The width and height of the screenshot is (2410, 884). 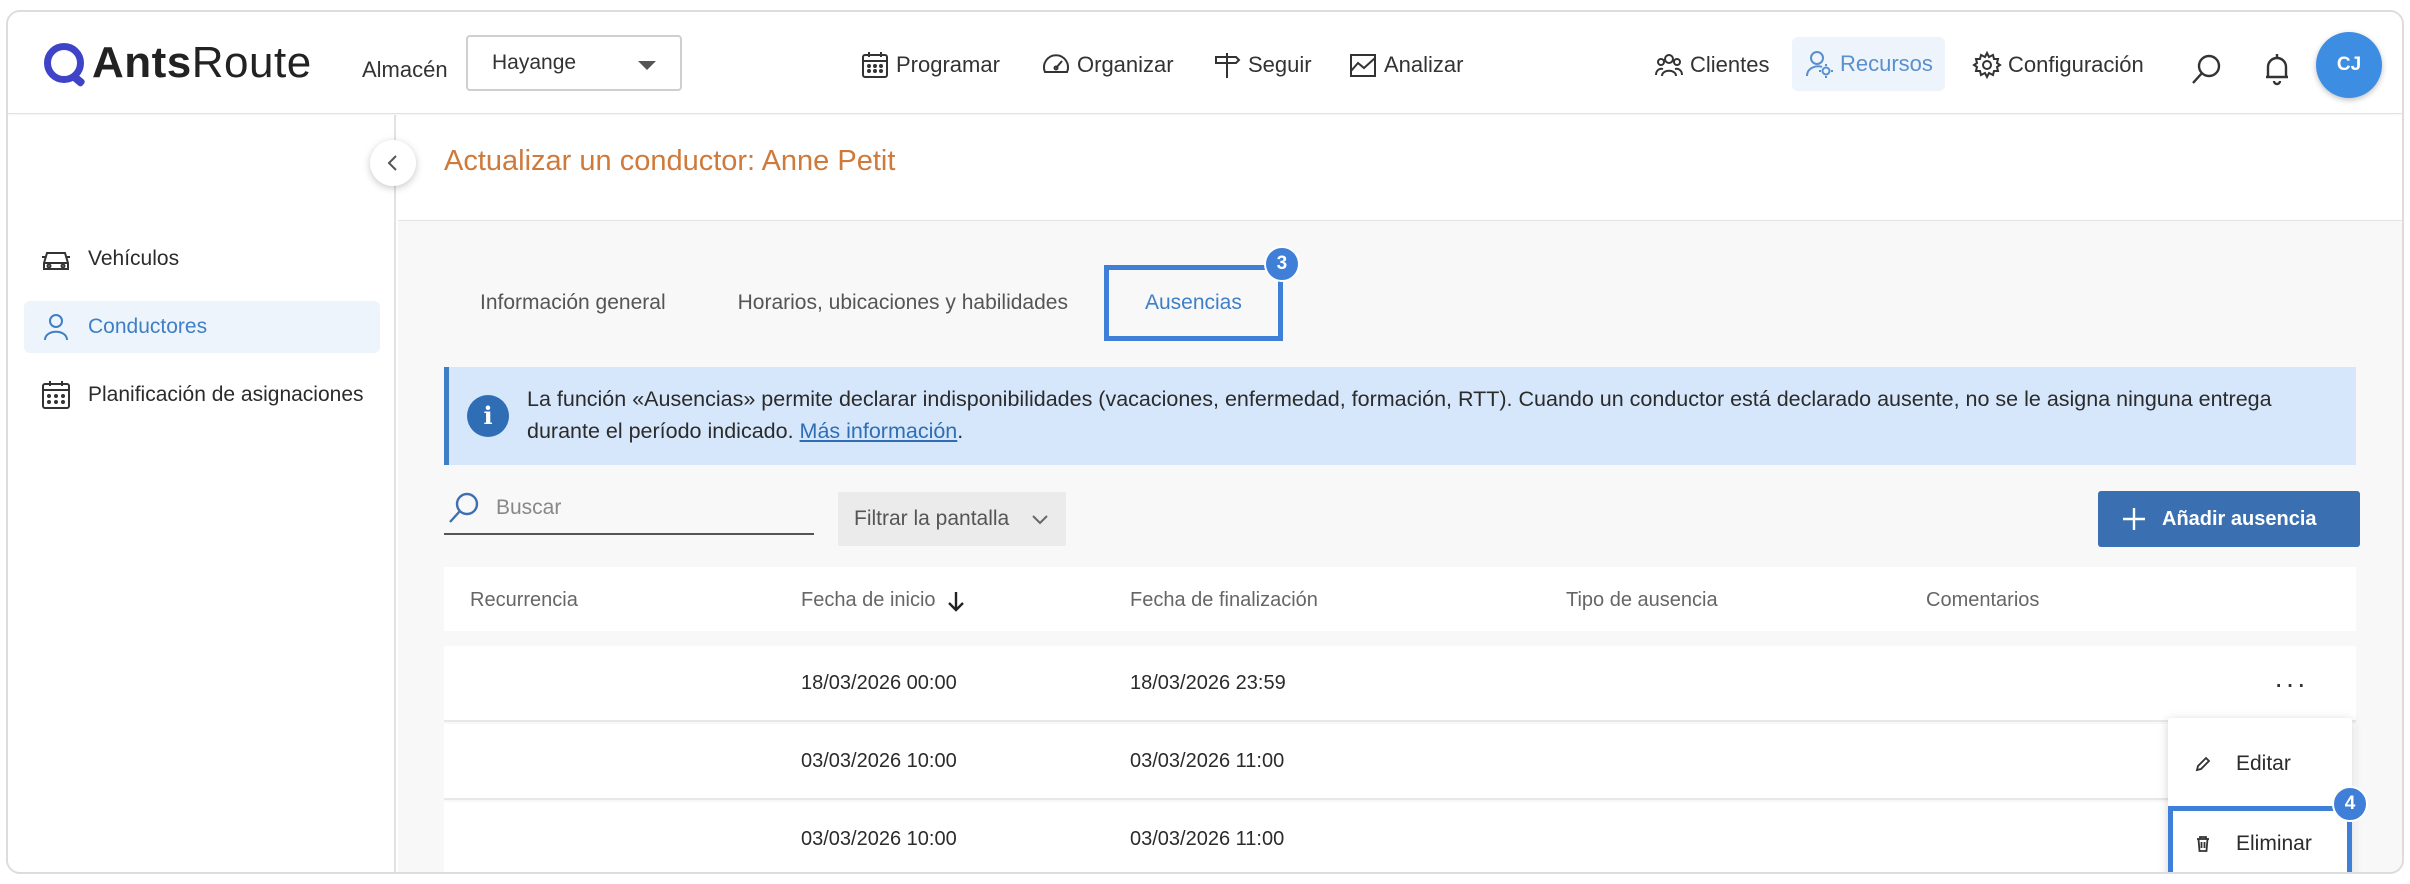 What do you see at coordinates (1886, 63) in the screenshot?
I see `nav-resources-label: Recursos` at bounding box center [1886, 63].